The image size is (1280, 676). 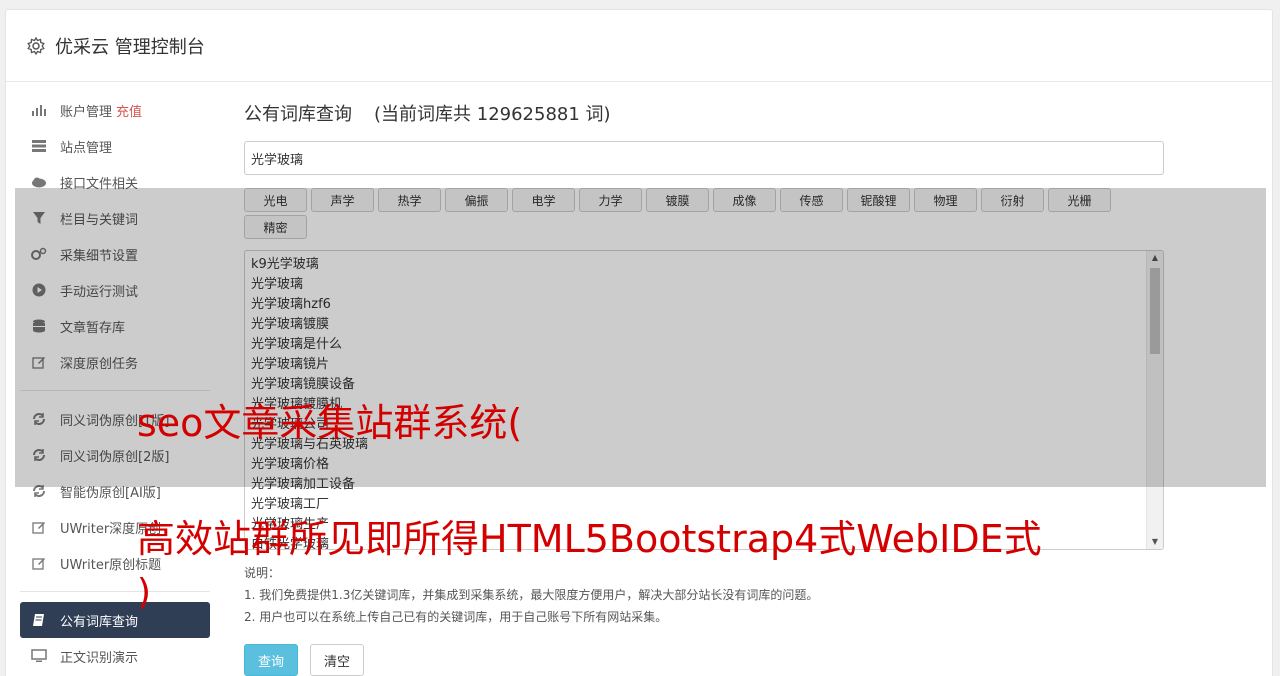 What do you see at coordinates (337, 660) in the screenshot?
I see `clear-button: 清空` at bounding box center [337, 660].